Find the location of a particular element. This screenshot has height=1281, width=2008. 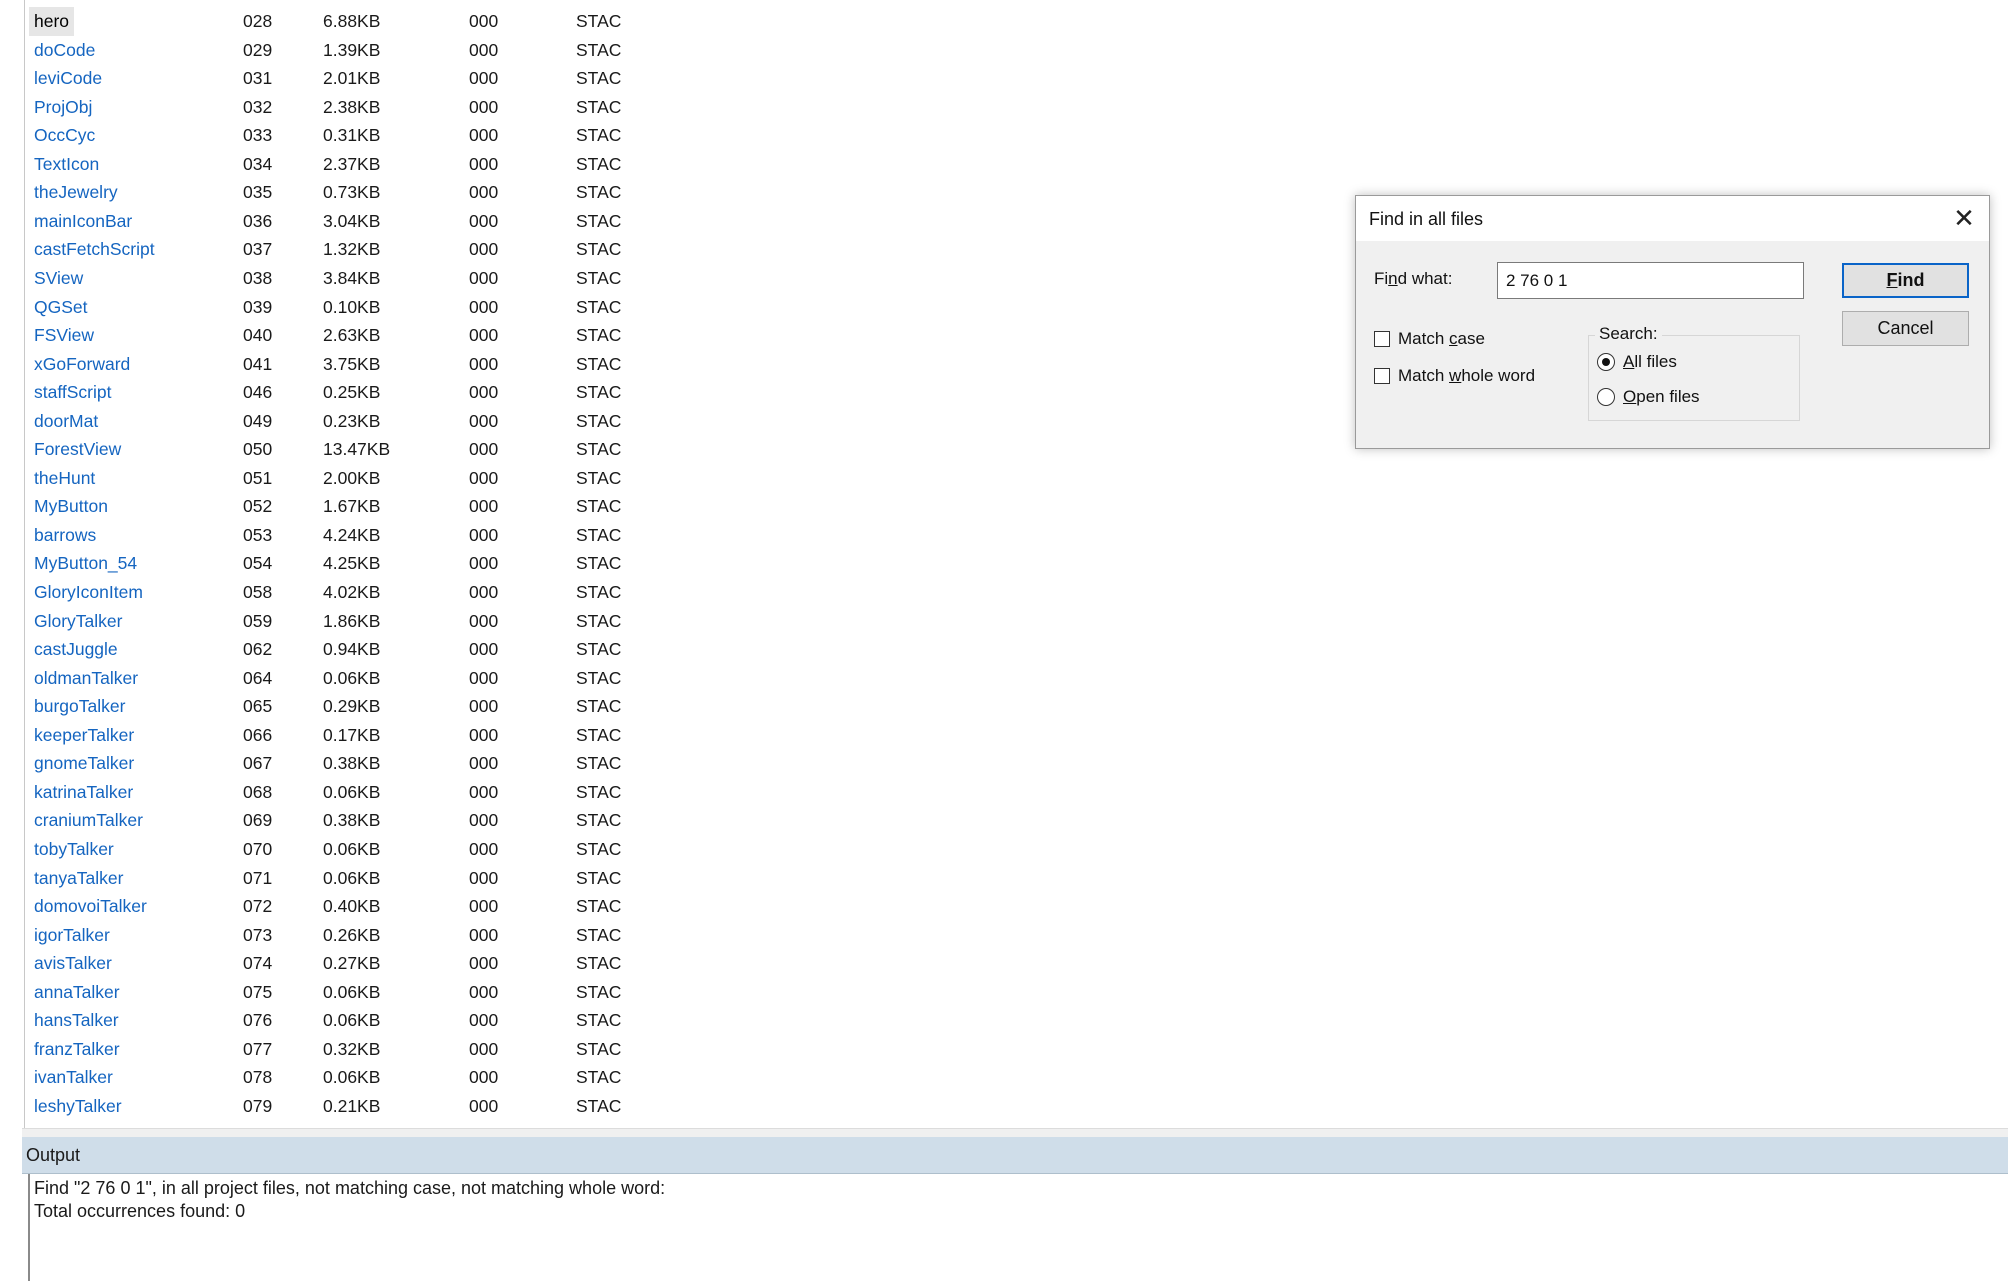

output-splitter is located at coordinates (1015, 1132).